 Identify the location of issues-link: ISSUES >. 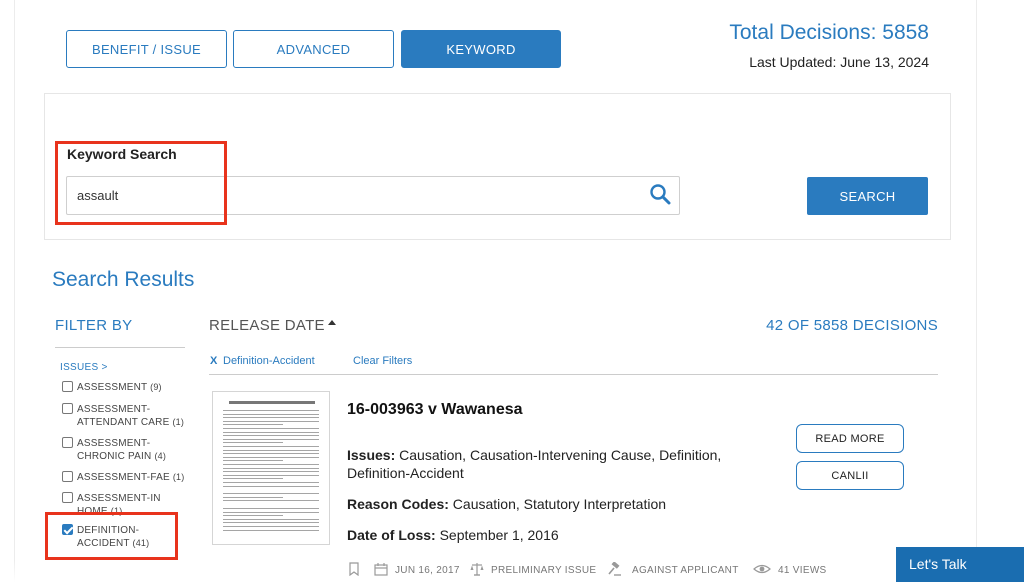
(84, 367).